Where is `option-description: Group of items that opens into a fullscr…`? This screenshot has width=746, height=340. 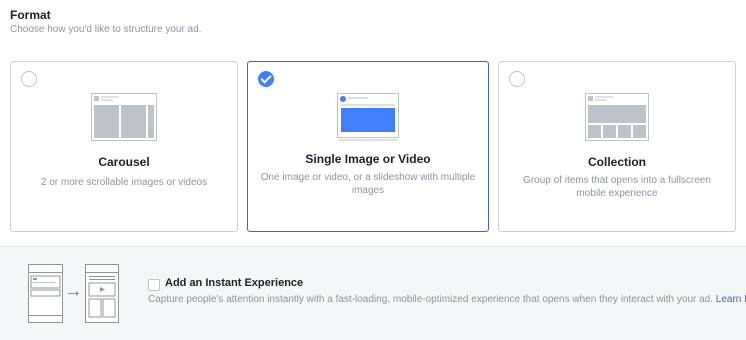 option-description: Group of items that opens into a fullscr… is located at coordinates (617, 187).